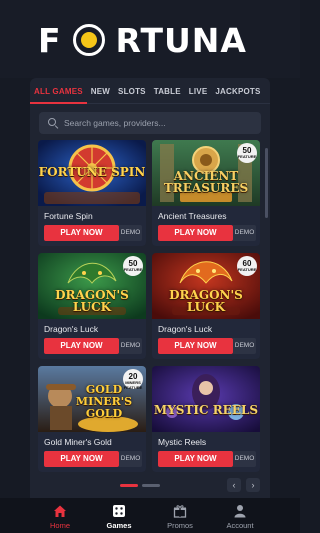 The height and width of the screenshot is (533, 320). What do you see at coordinates (240, 525) in the screenshot?
I see `nav-account-label: Account` at bounding box center [240, 525].